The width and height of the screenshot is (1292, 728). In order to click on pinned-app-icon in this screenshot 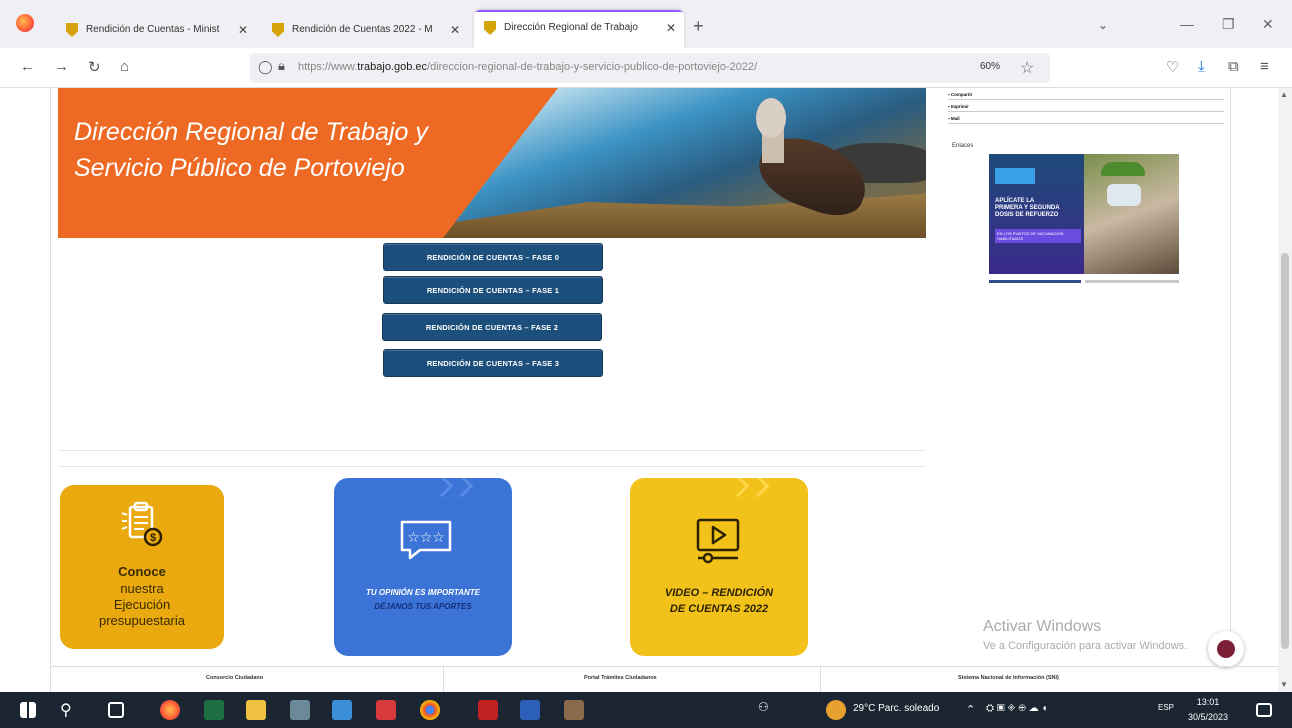, I will do `click(574, 710)`.